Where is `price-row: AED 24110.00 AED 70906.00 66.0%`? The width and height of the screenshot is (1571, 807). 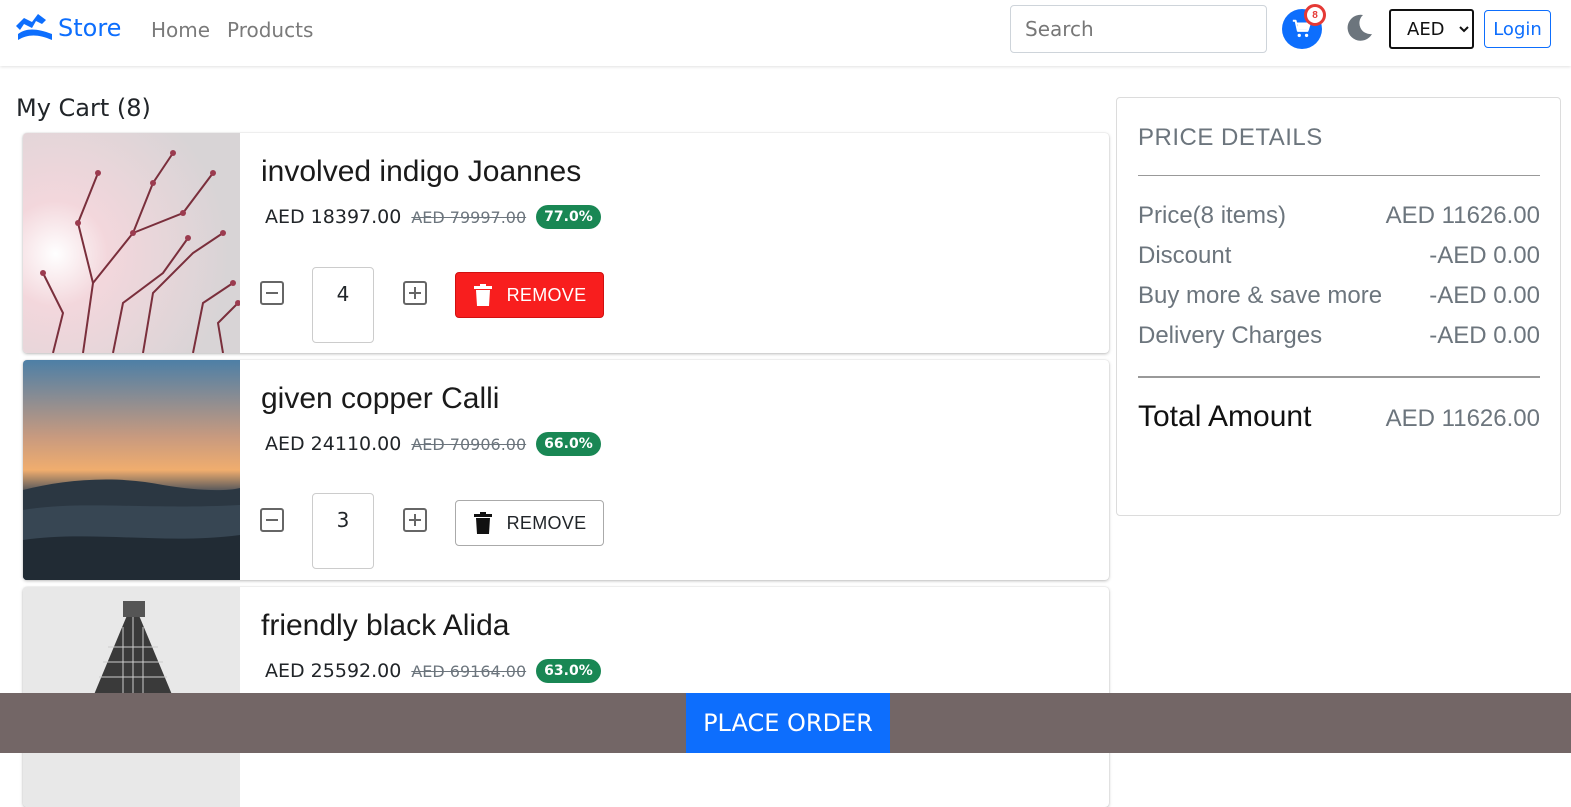 price-row: AED 24110.00 AED 70906.00 66.0% is located at coordinates (433, 444).